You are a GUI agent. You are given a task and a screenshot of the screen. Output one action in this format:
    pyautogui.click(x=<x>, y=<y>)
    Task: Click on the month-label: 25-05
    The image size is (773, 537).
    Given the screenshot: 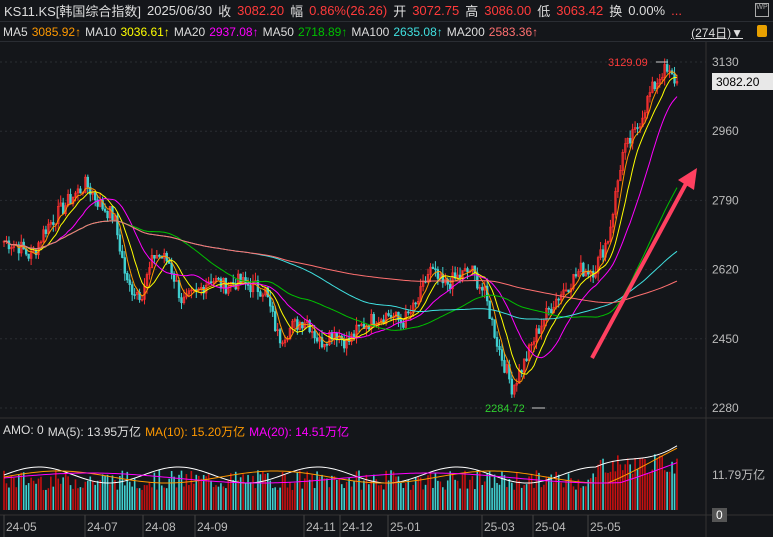 What is the action you would take?
    pyautogui.click(x=605, y=527)
    